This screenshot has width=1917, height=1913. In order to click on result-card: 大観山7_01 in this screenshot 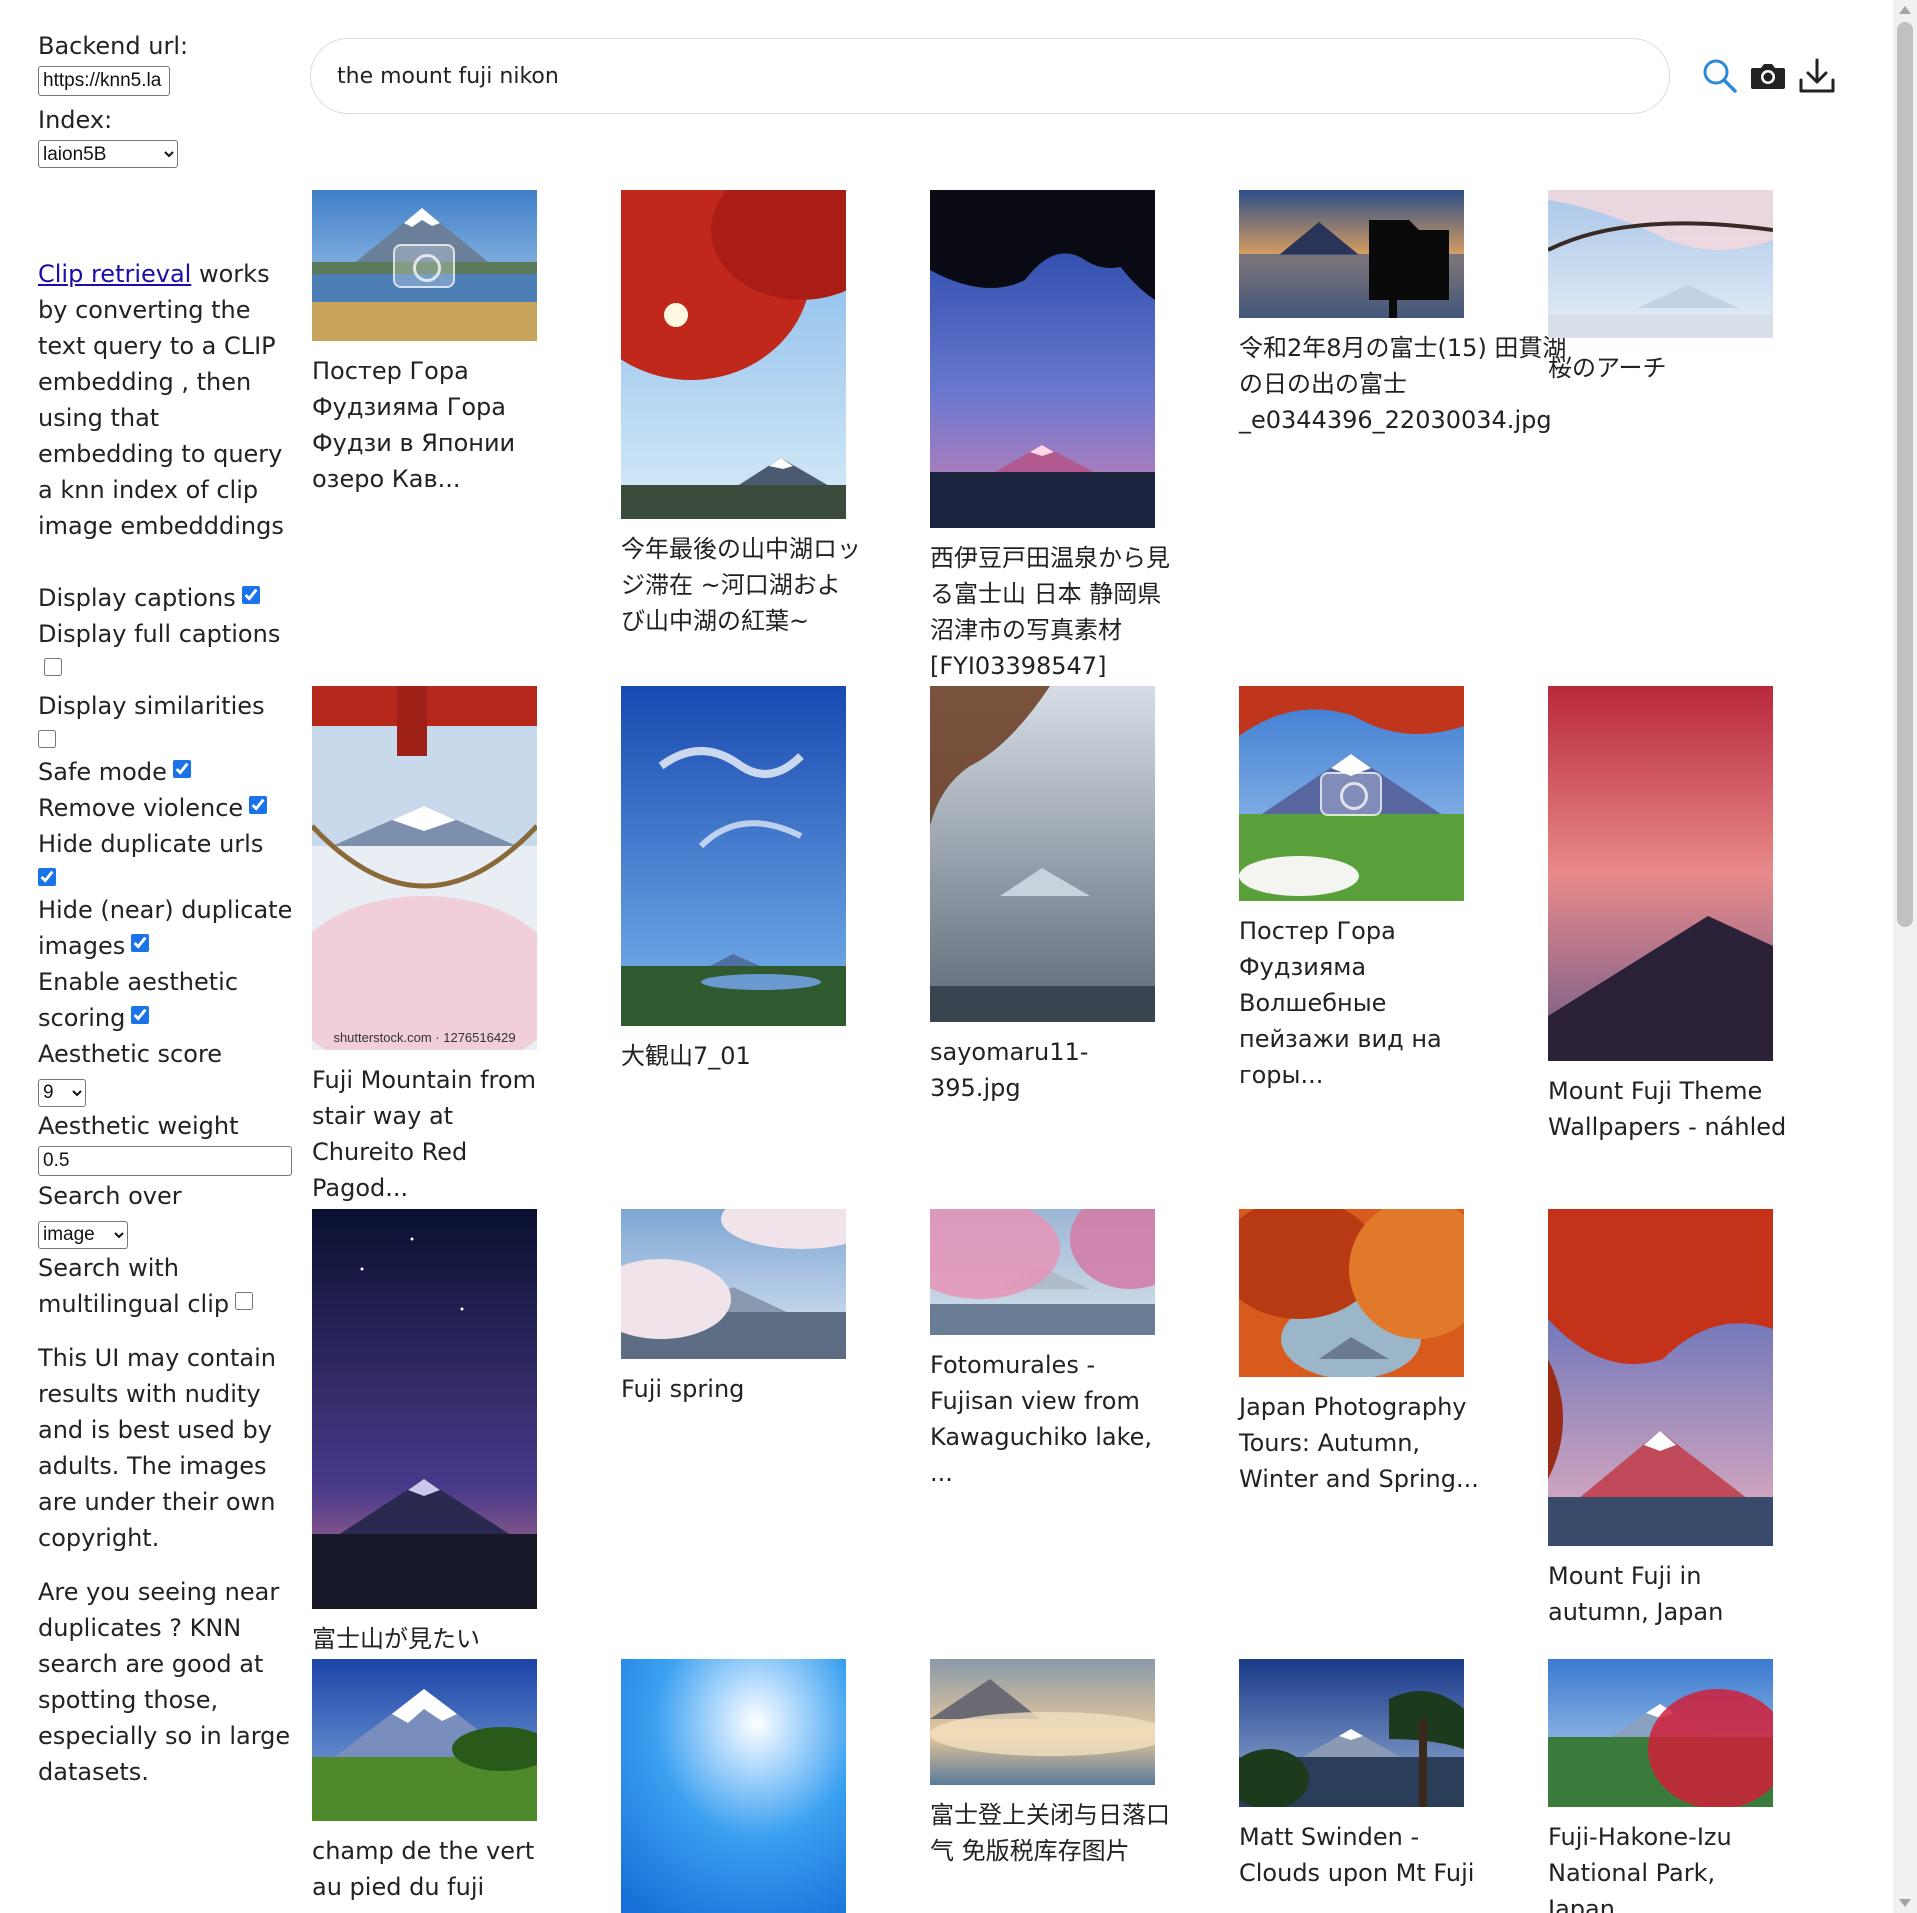, I will do `click(771, 880)`.